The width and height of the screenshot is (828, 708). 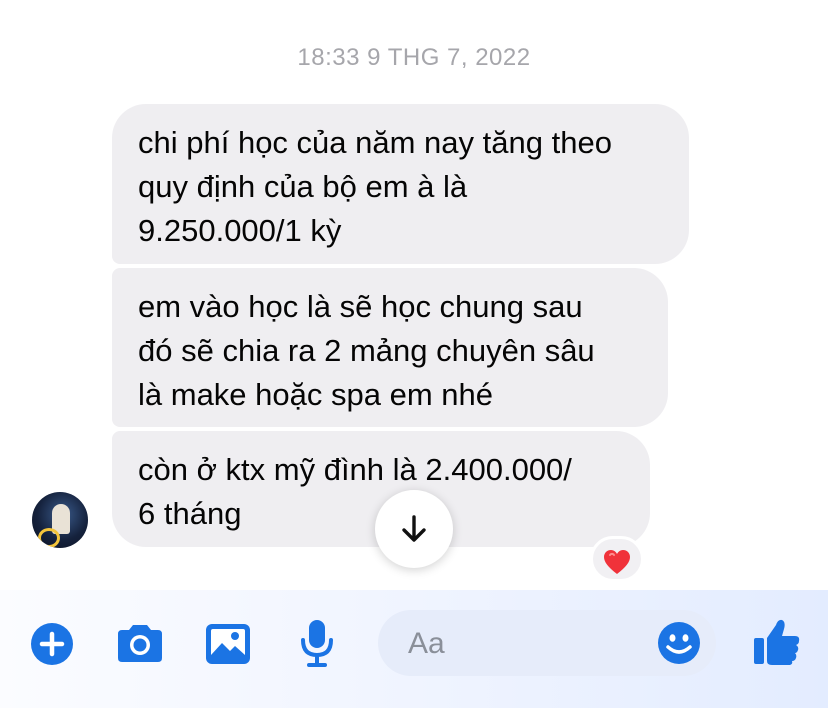 What do you see at coordinates (240, 230) in the screenshot?
I see `message-line: 9.250.000/1 kỳ` at bounding box center [240, 230].